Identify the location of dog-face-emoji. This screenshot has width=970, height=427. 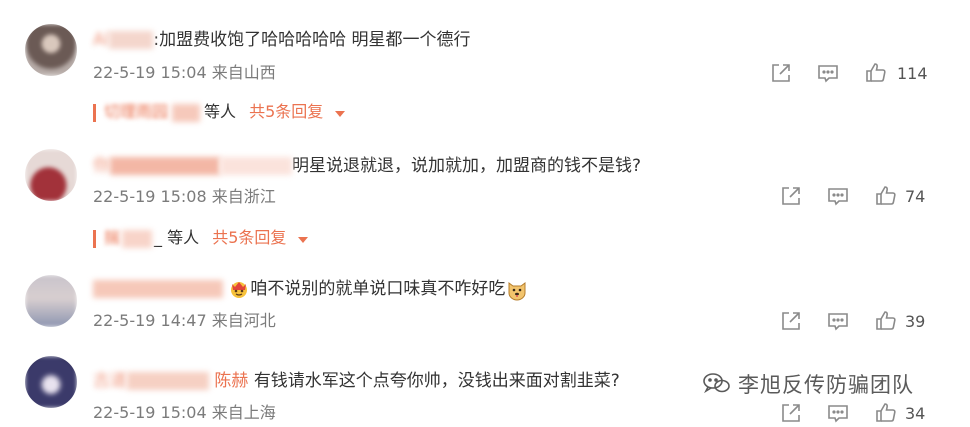
(516, 289).